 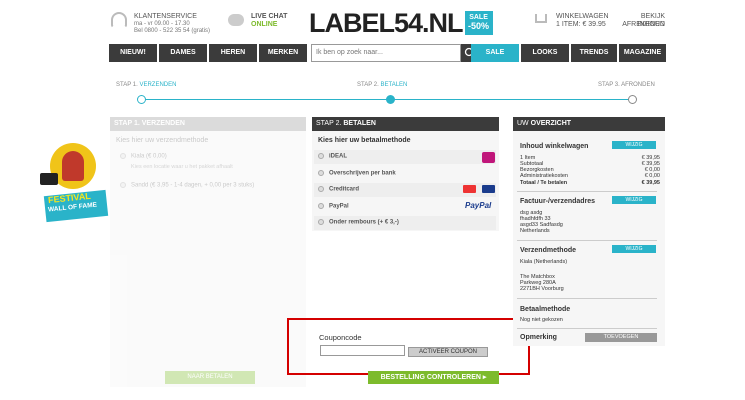 What do you see at coordinates (236, 20) in the screenshot?
I see `chat-icon` at bounding box center [236, 20].